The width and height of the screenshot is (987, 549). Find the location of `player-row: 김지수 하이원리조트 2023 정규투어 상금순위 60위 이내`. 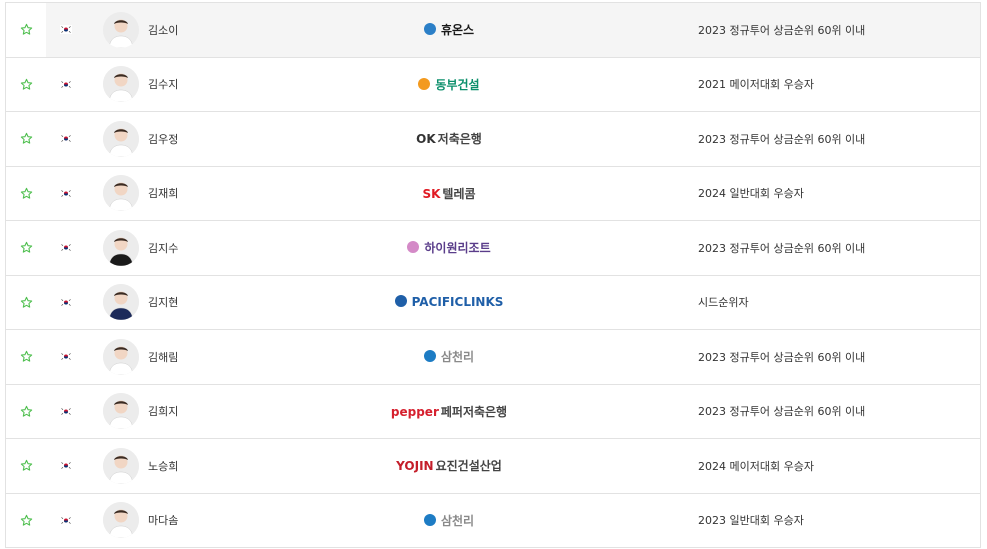

player-row: 김지수 하이원리조트 2023 정규투어 상금순위 60위 이내 is located at coordinates (493, 248).